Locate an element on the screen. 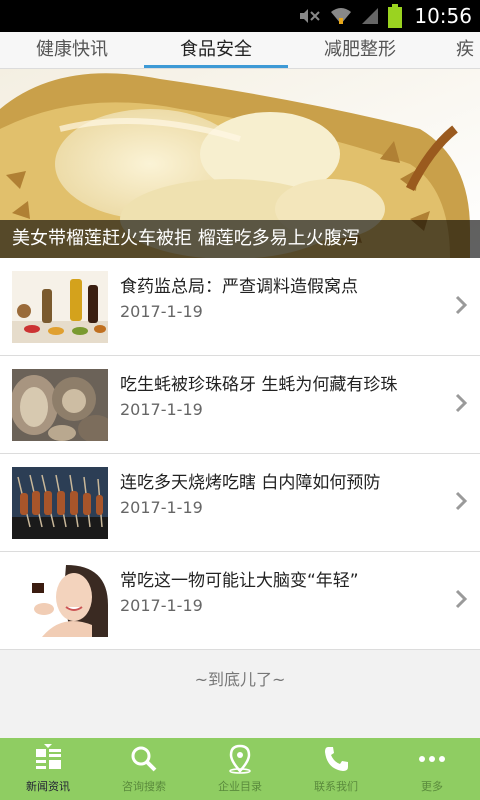 This screenshot has height=800, width=480. nav-contact: 联系我们 is located at coordinates (336, 769).